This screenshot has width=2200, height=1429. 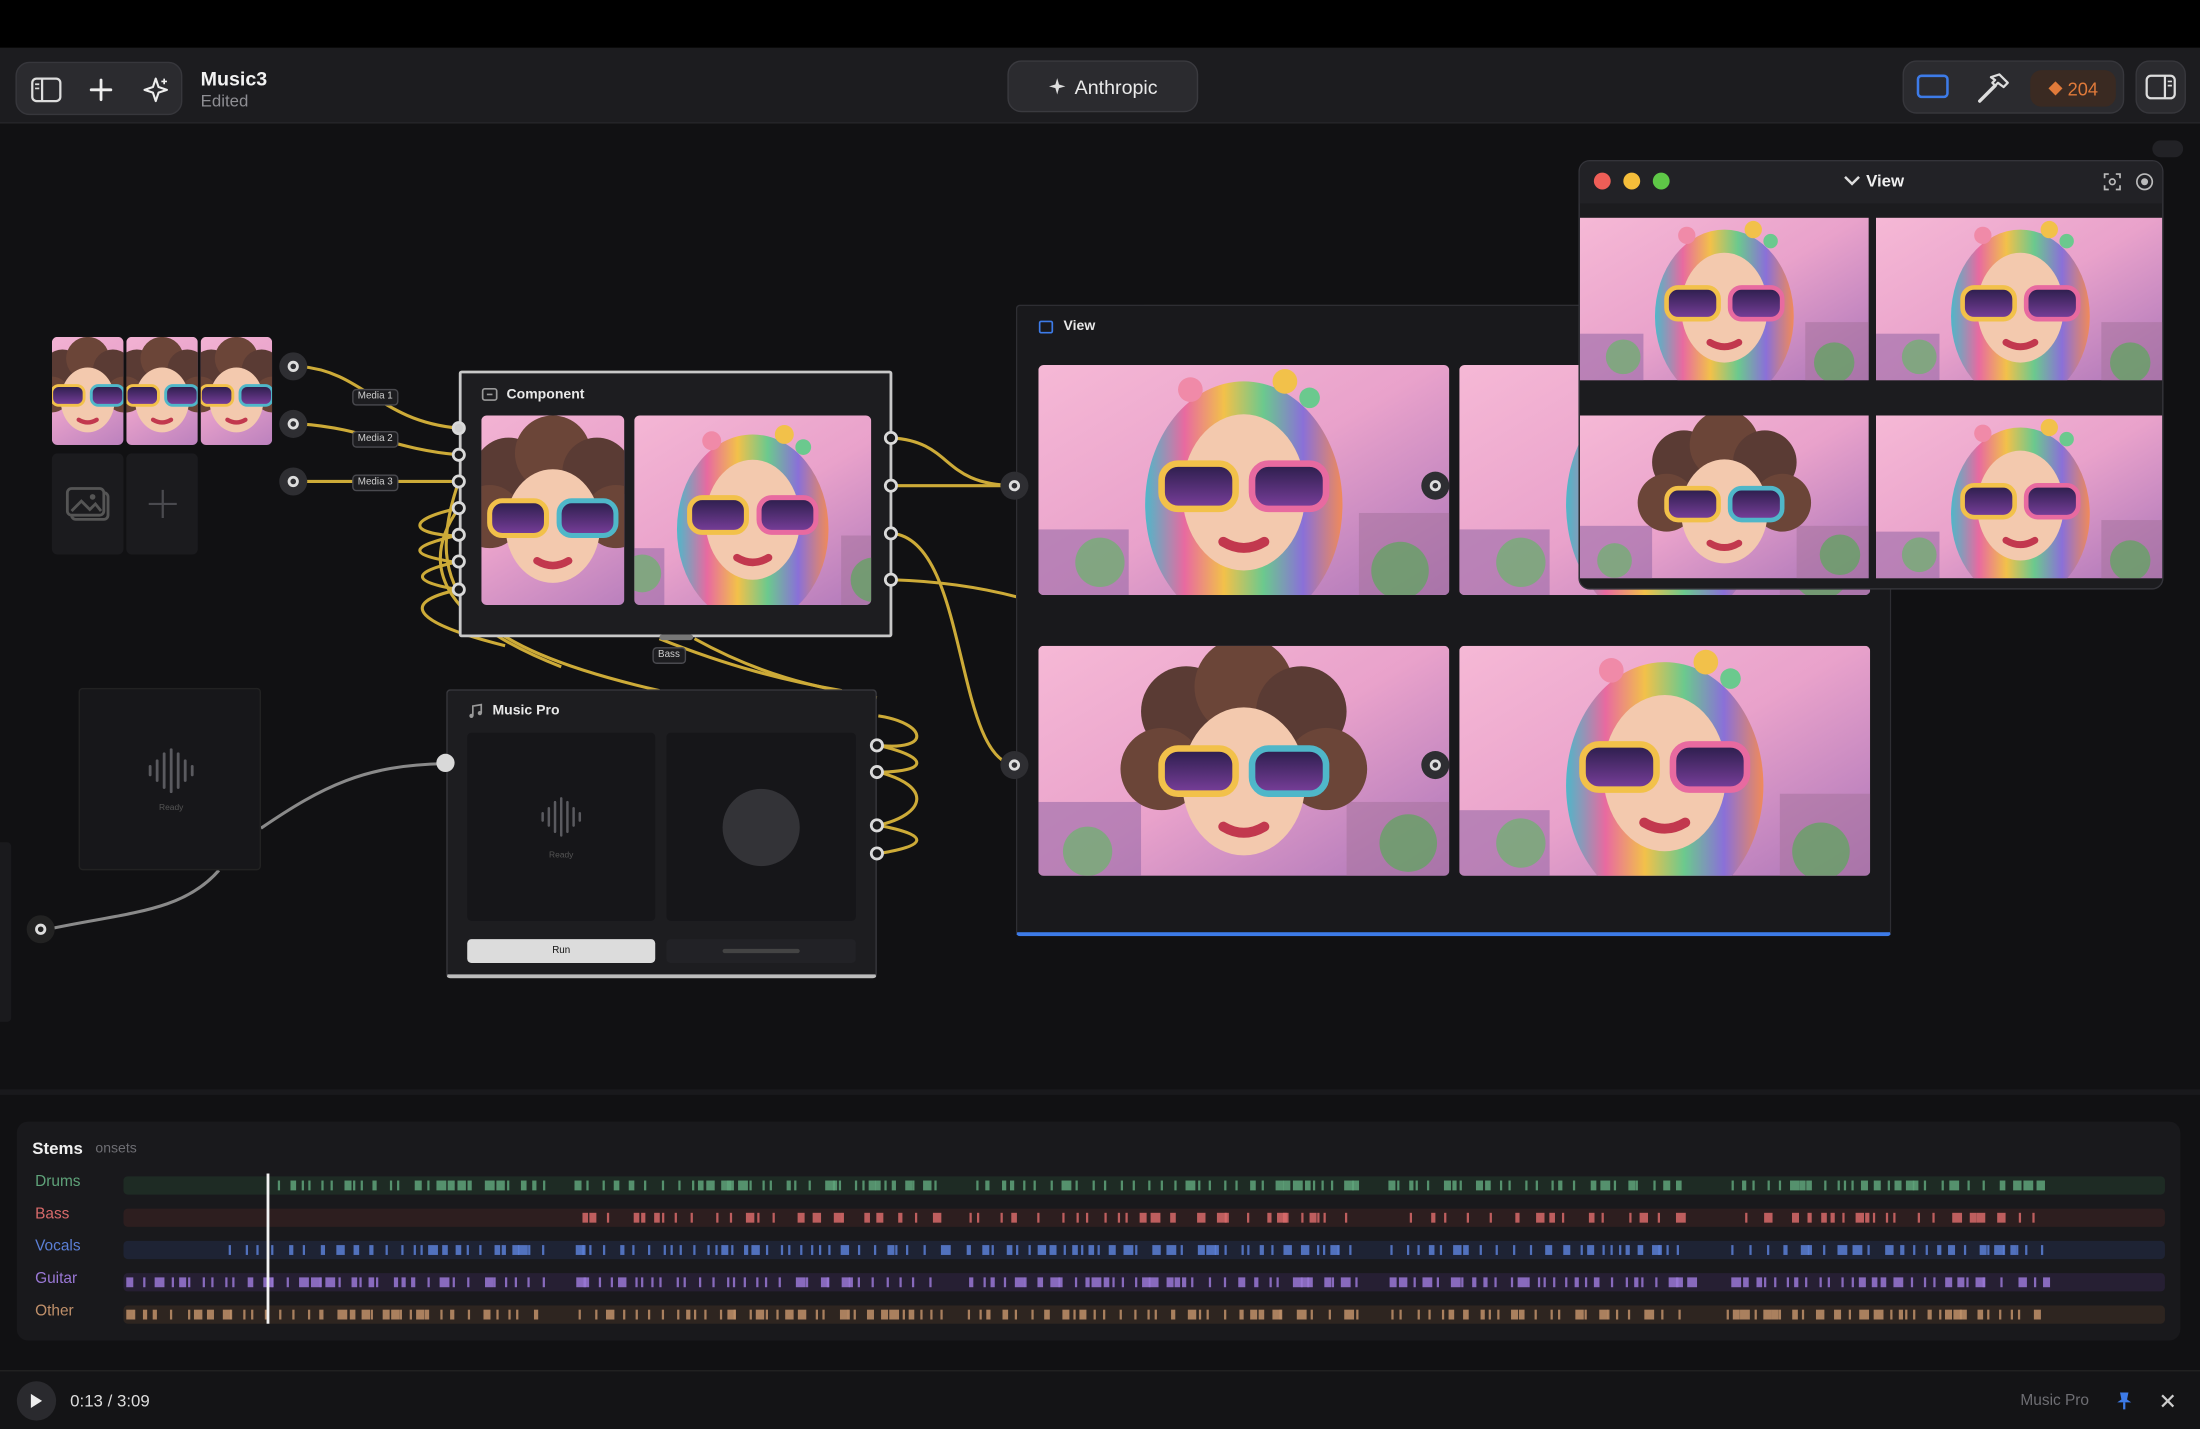 What do you see at coordinates (162, 504) in the screenshot?
I see `add-media-button` at bounding box center [162, 504].